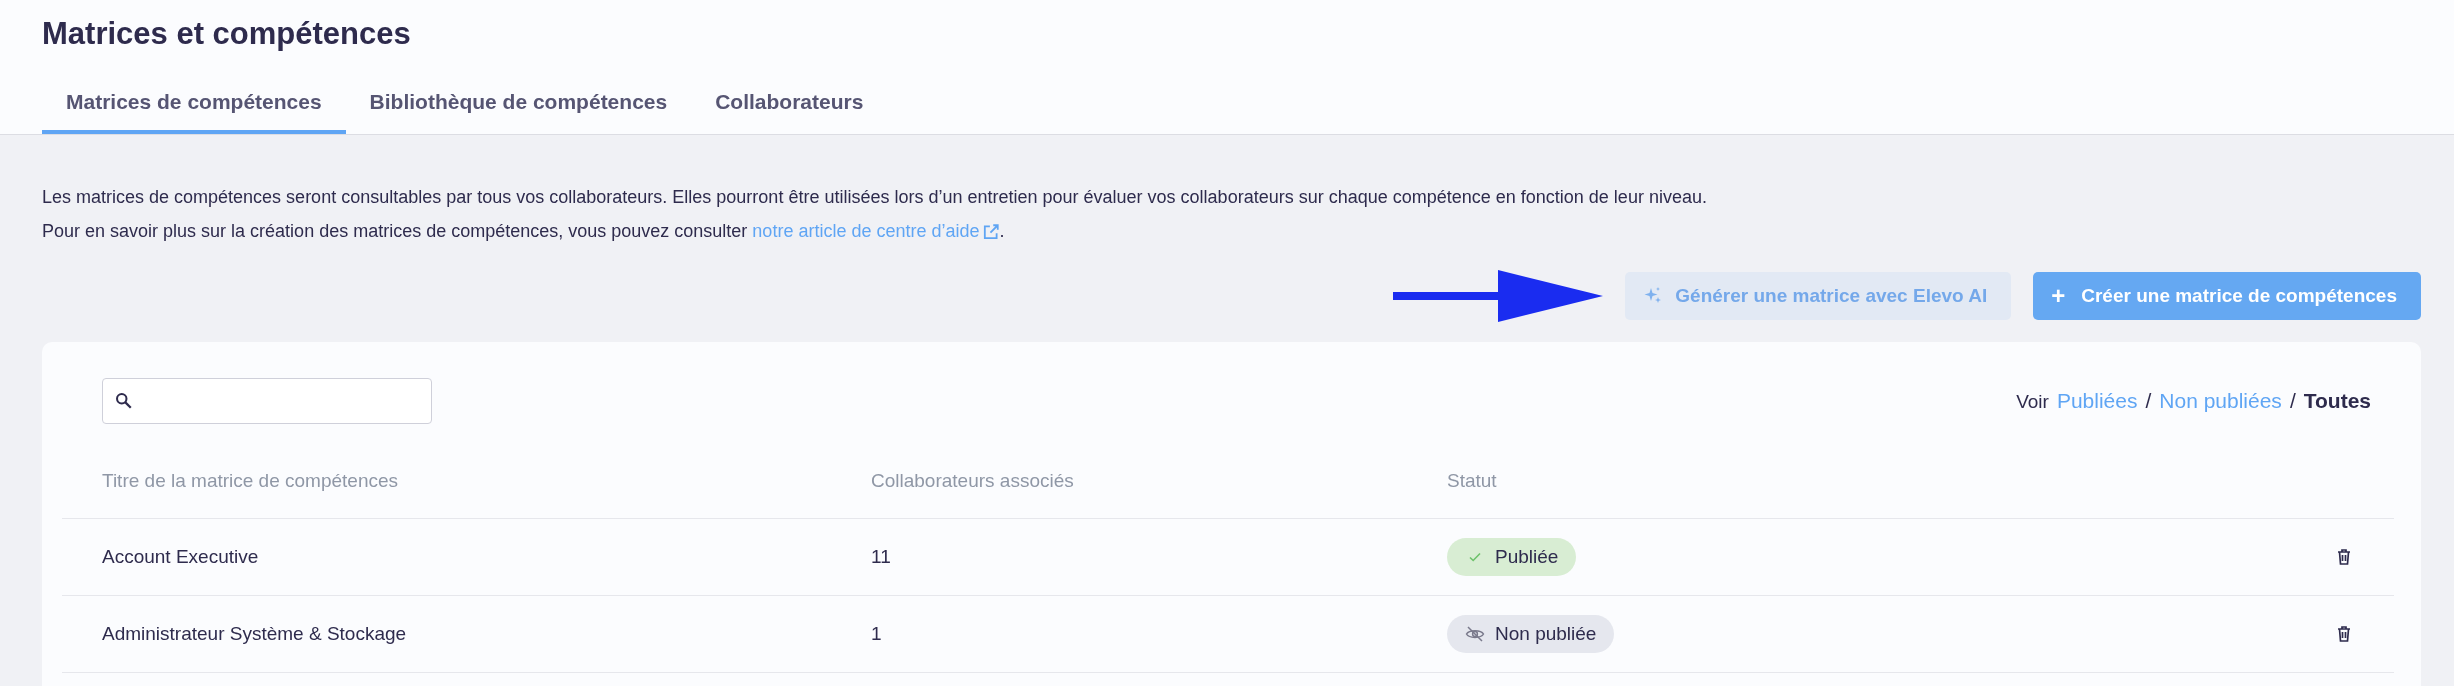 Image resolution: width=2454 pixels, height=686 pixels. I want to click on tab: Collaborateurs, so click(789, 107).